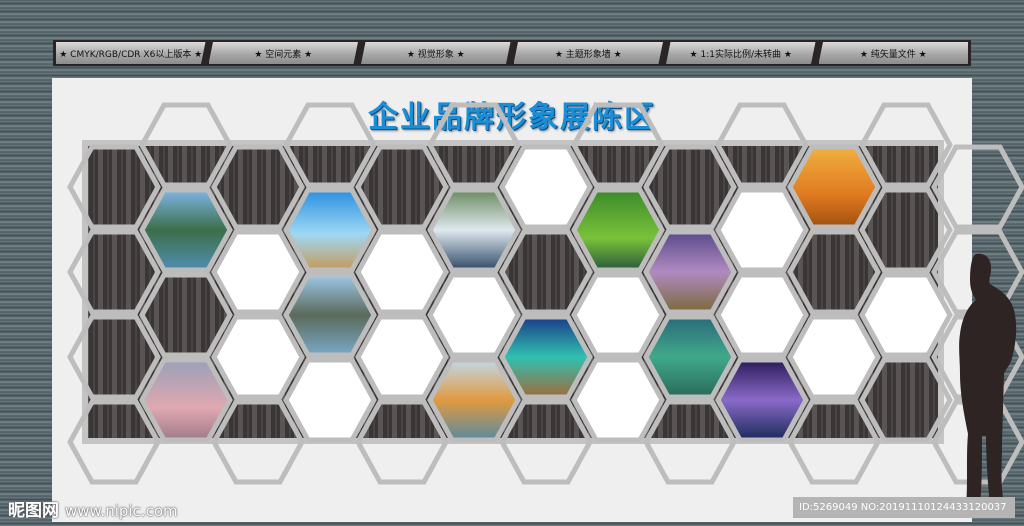 The image size is (1024, 526). I want to click on watermark-url: www.nipic.com, so click(121, 511).